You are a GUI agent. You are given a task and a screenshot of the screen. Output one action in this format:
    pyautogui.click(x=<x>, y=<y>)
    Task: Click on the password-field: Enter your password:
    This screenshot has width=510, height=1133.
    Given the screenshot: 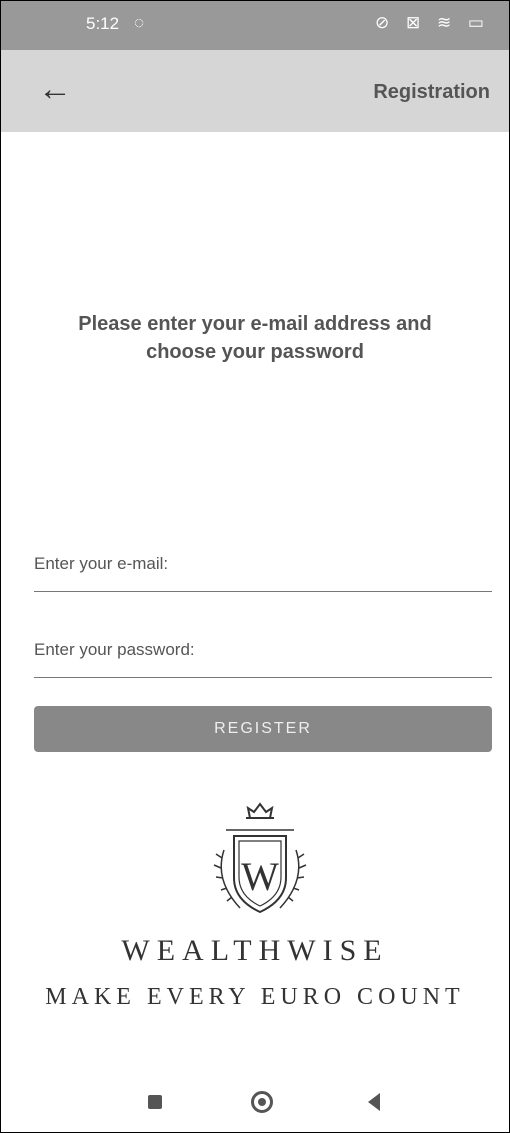 What is the action you would take?
    pyautogui.click(x=263, y=659)
    